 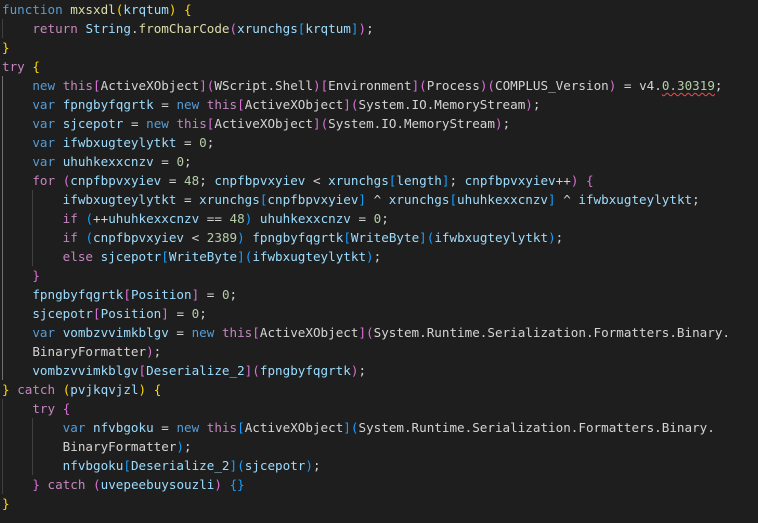 I want to click on code-token: ^, so click(x=377, y=199).